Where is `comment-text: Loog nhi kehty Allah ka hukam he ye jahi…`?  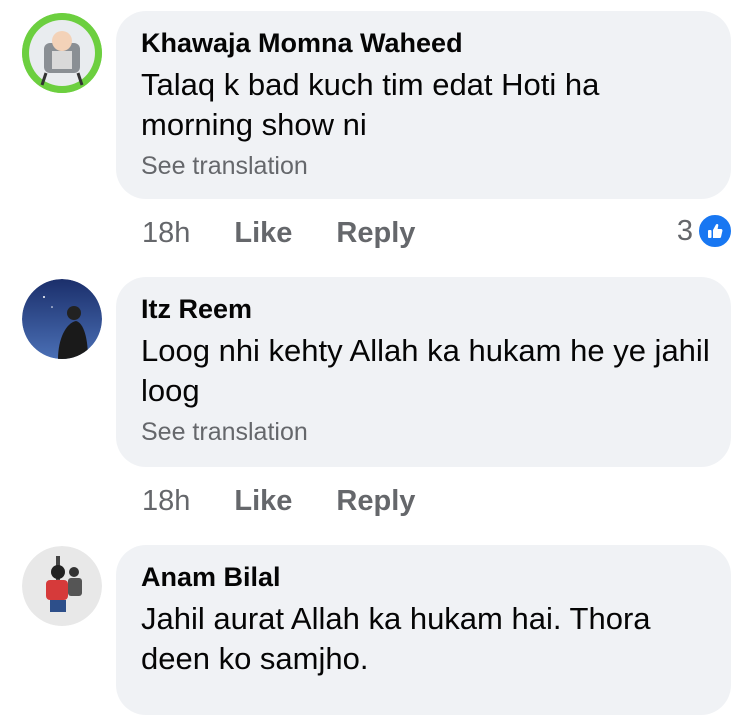 comment-text: Loog nhi kehty Allah ka hukam he ye jahi… is located at coordinates (425, 370).